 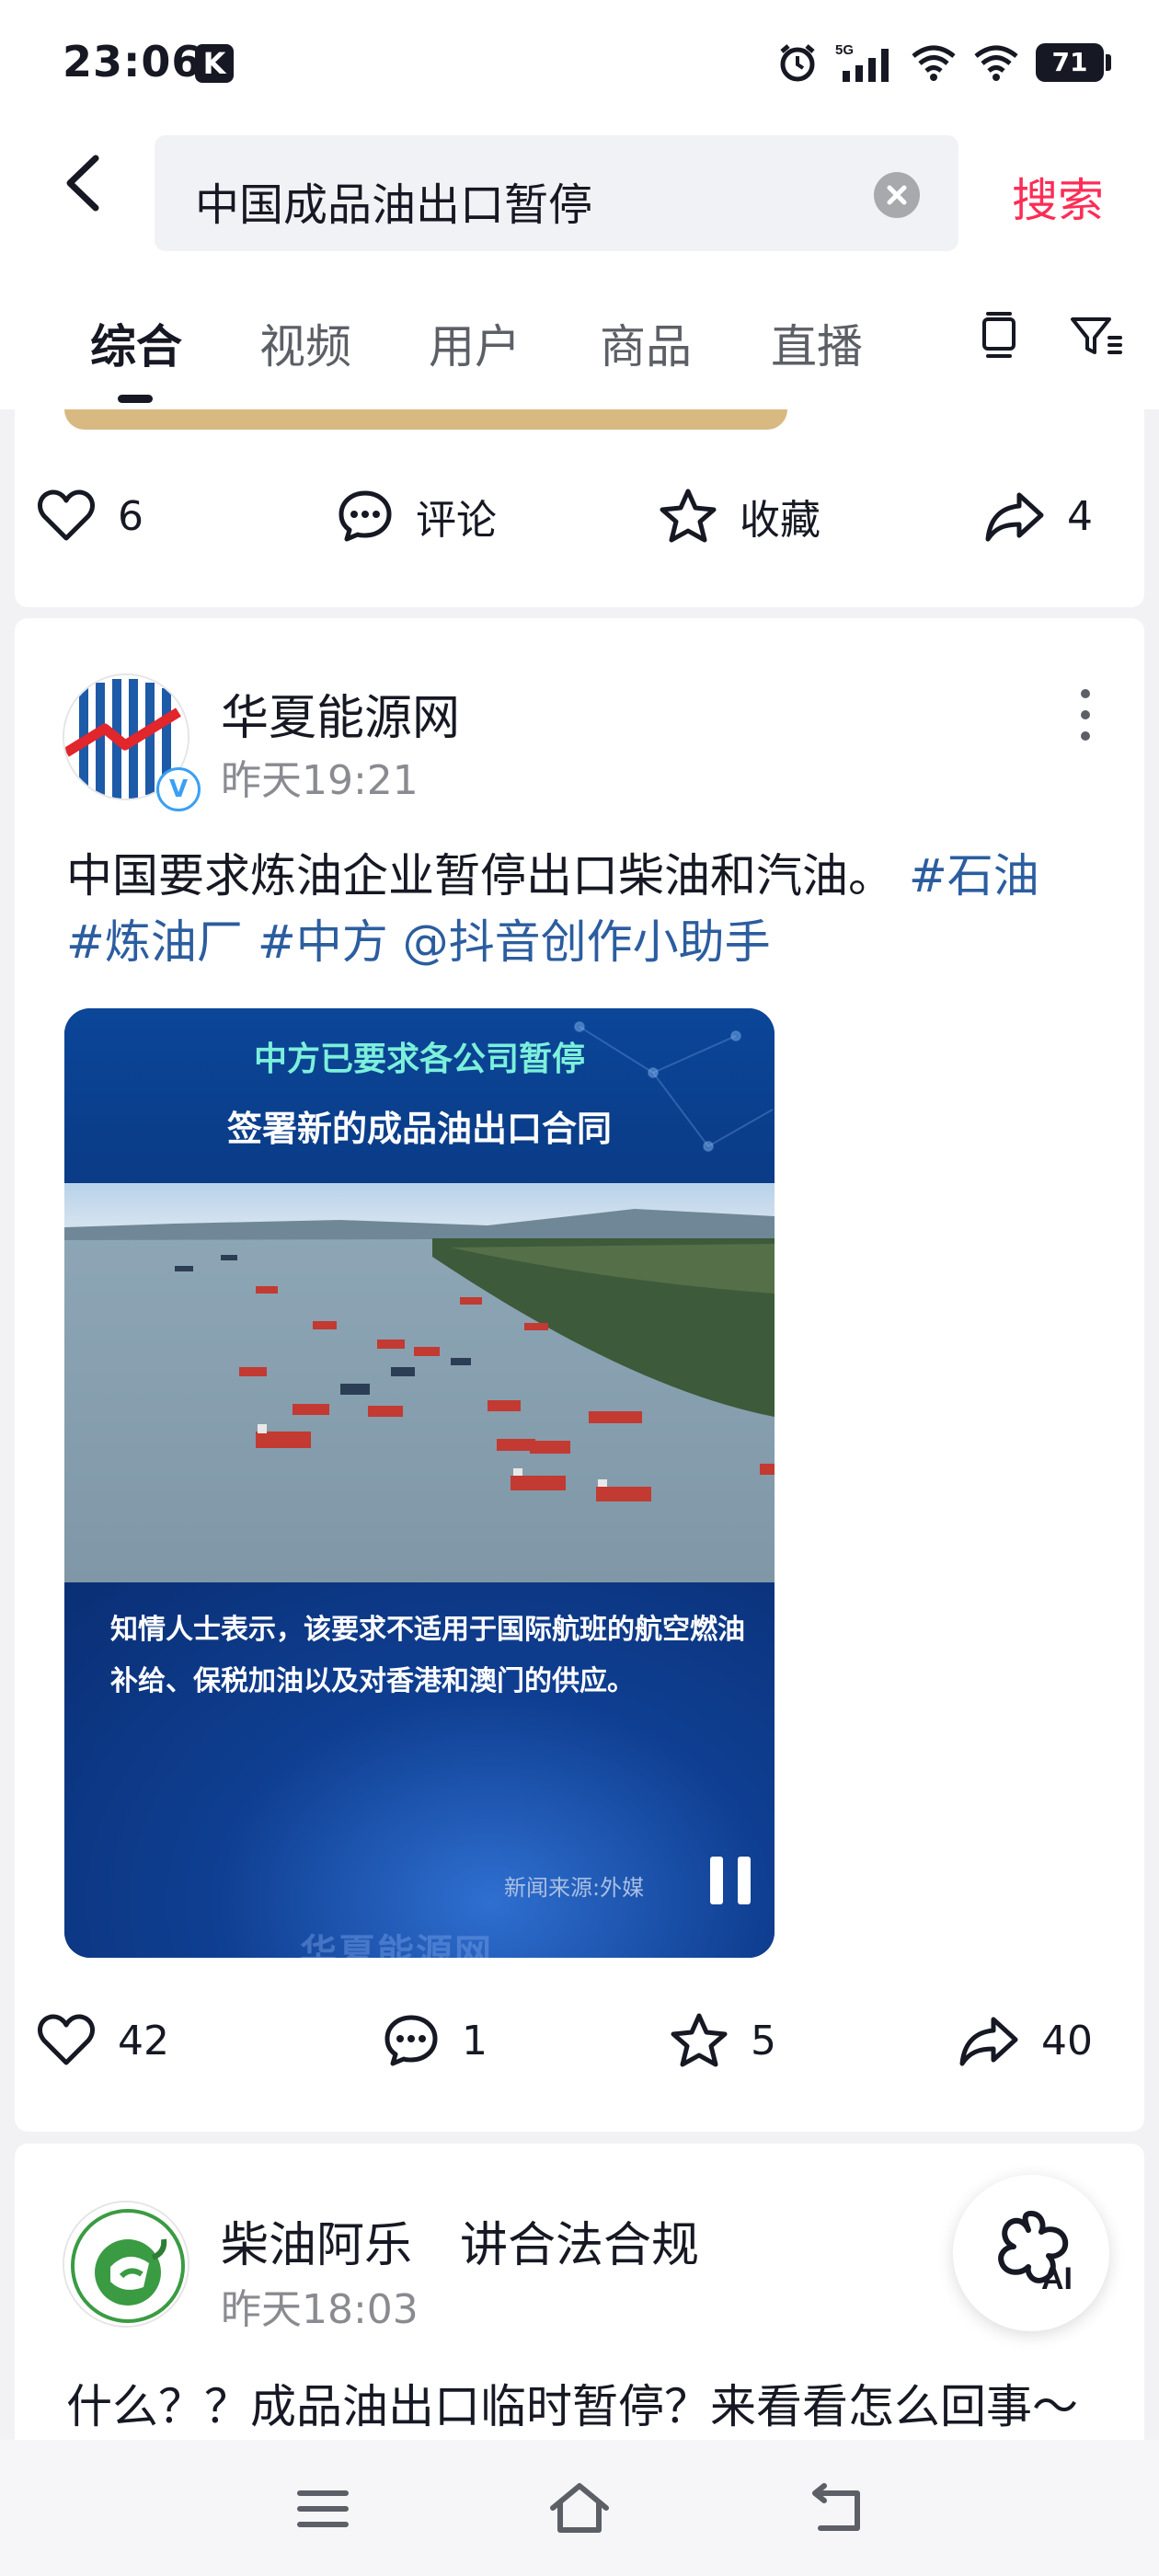 I want to click on home-icon, so click(x=579, y=2509).